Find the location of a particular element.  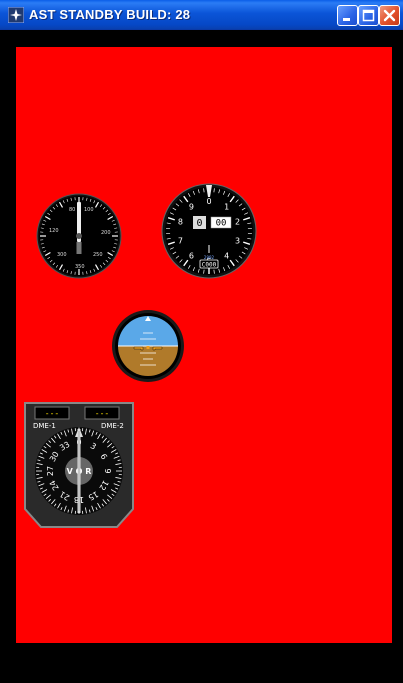

alt-digit: 0 is located at coordinates (208, 201).